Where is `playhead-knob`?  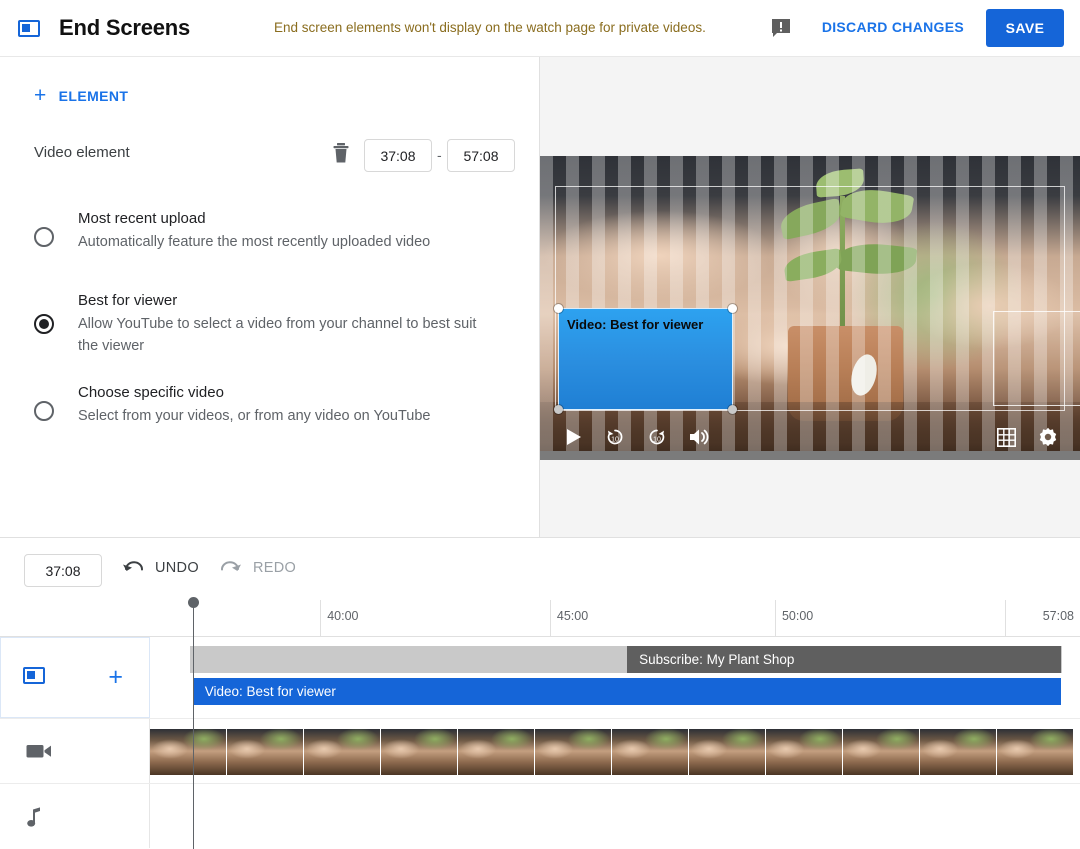 playhead-knob is located at coordinates (193, 602).